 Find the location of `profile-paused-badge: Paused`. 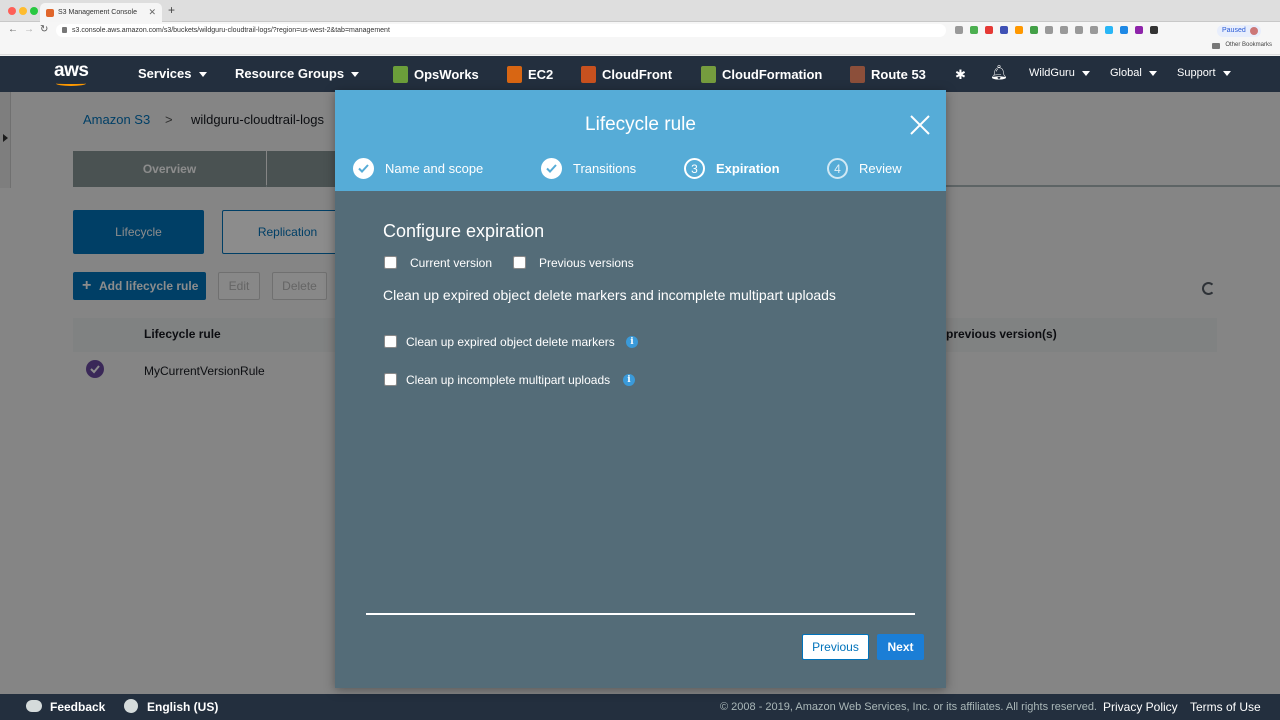

profile-paused-badge: Paused is located at coordinates (1239, 31).